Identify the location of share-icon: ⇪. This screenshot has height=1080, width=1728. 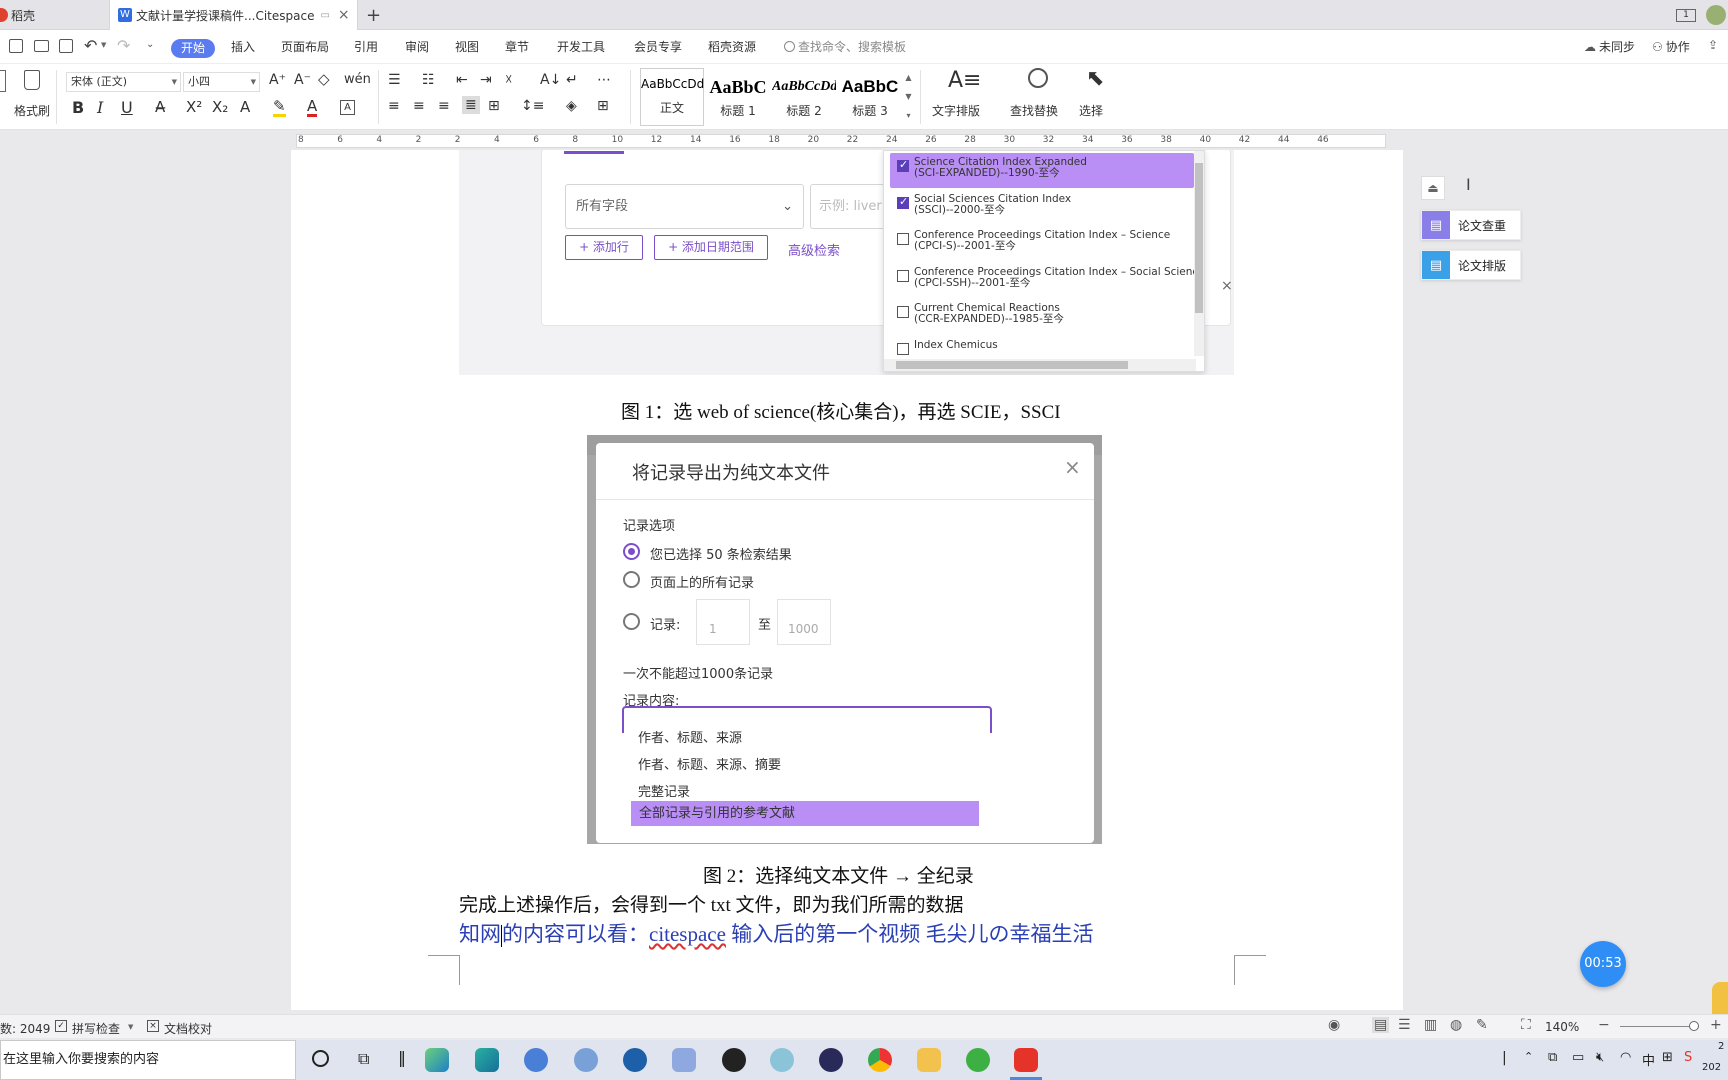
(1713, 45).